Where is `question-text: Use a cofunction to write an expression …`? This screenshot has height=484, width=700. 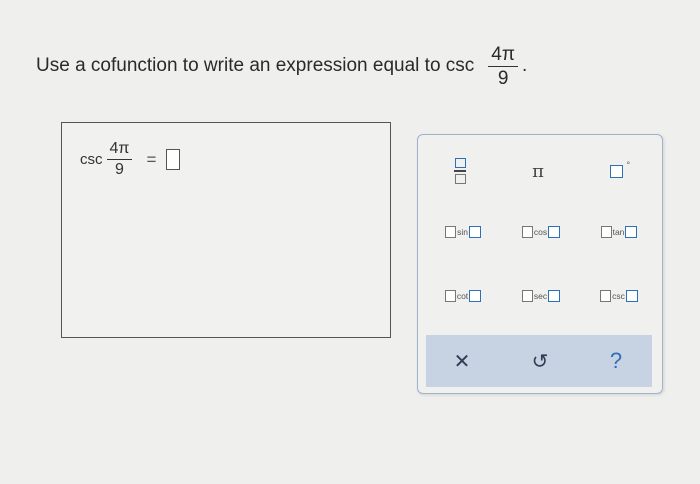 question-text: Use a cofunction to write an expression … is located at coordinates (255, 65).